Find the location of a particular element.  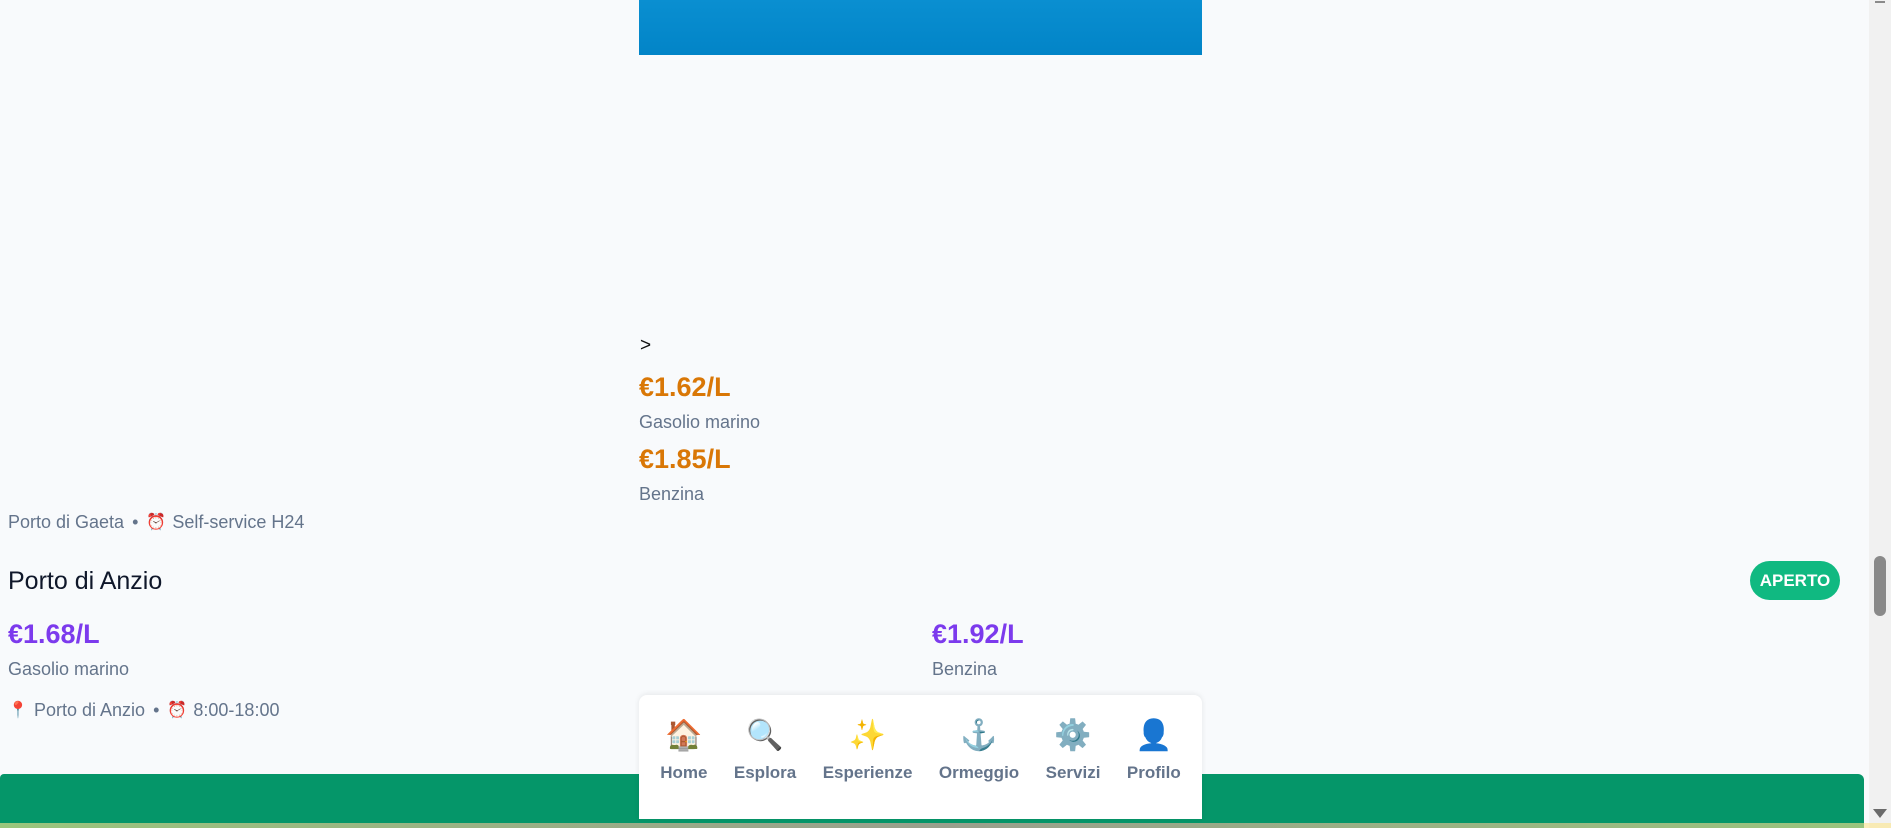

nav-label-ormeggio: Ormeggio is located at coordinates (979, 772).